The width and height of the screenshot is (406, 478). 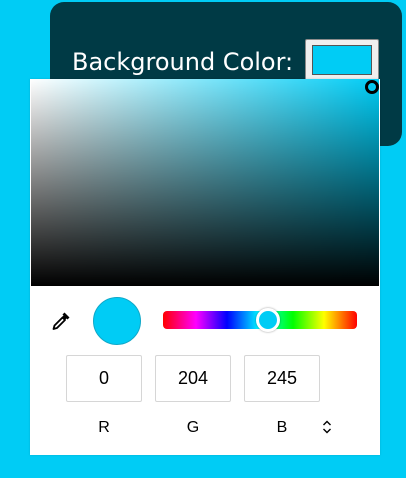 I want to click on swatch-color-fill, so click(x=342, y=60).